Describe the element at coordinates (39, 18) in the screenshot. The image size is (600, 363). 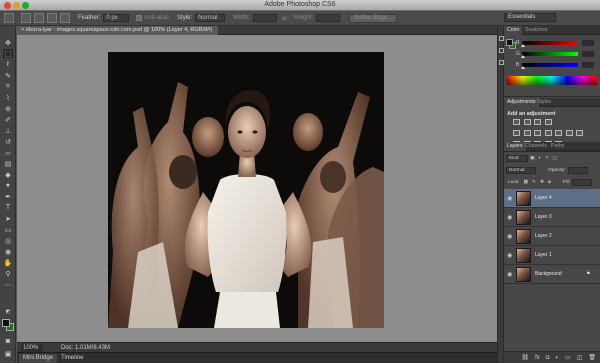
I see `add-to-selection-icon` at that location.